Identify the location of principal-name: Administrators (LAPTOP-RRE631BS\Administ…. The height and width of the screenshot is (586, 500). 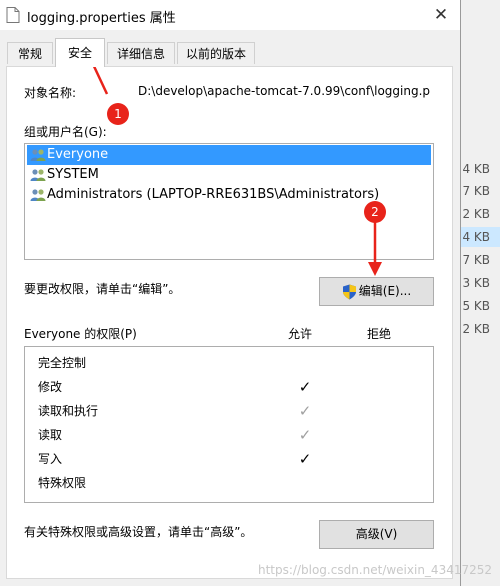
(213, 194).